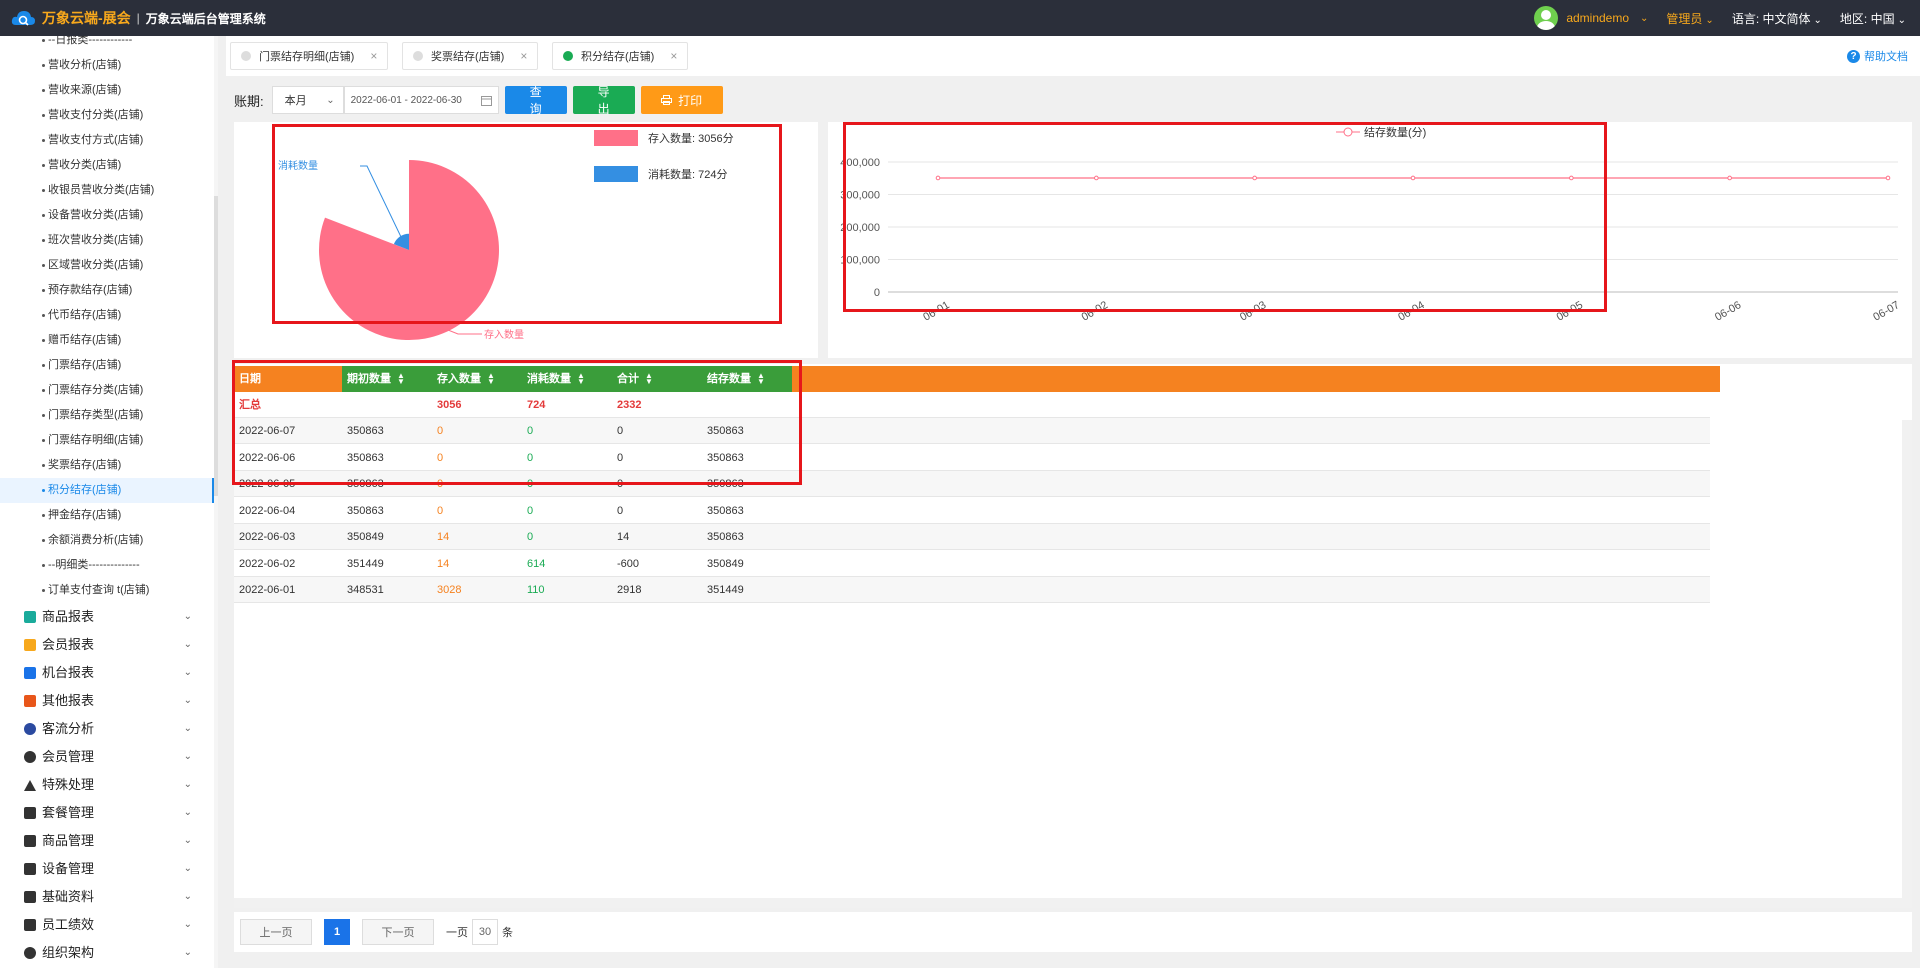 This screenshot has height=968, width=1920. Describe the element at coordinates (109, 215) in the screenshot. I see `sidebar-subitem: 设备营收分类(店铺)` at that location.